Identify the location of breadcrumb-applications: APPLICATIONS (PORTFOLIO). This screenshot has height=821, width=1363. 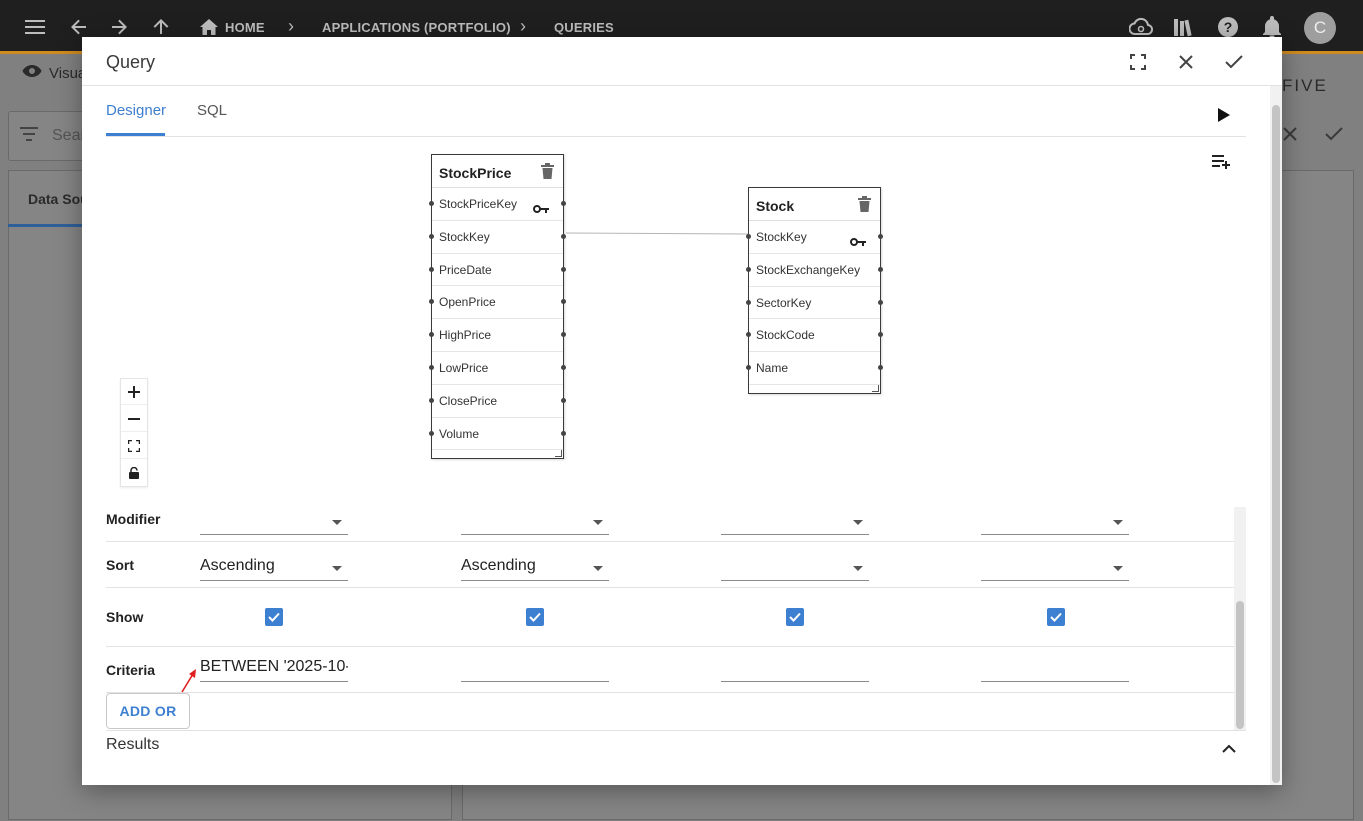
(416, 27).